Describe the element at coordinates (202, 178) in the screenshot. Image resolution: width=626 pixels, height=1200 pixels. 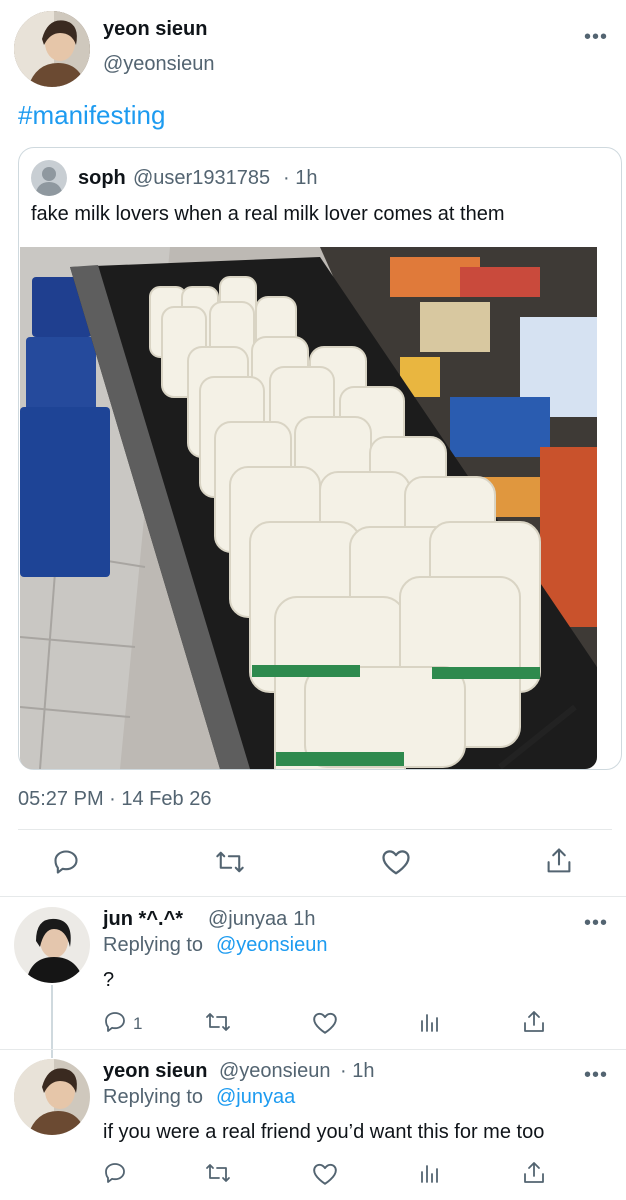
I see `quoted-handle: @user1931785` at that location.